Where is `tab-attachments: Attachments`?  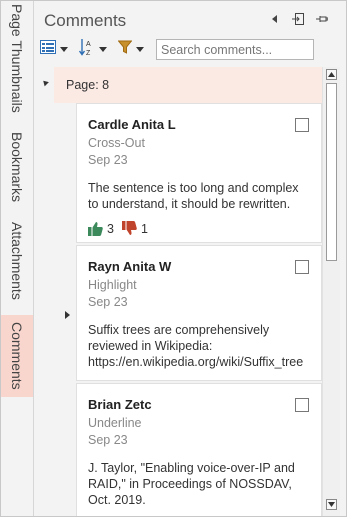
tab-attachments: Attachments is located at coordinates (17, 261).